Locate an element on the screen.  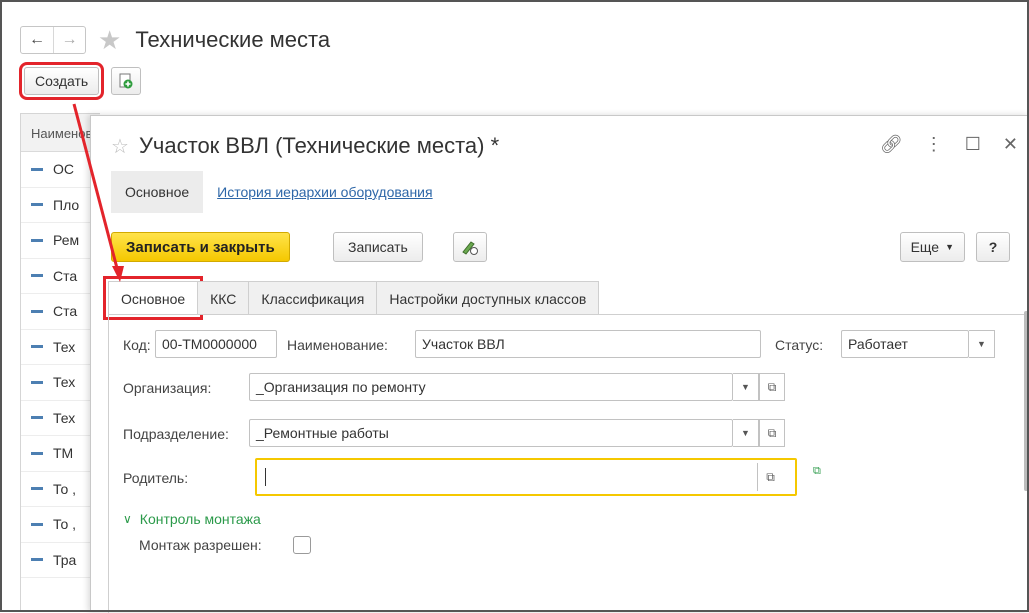
list-item: Тра is located at coordinates (60, 560).